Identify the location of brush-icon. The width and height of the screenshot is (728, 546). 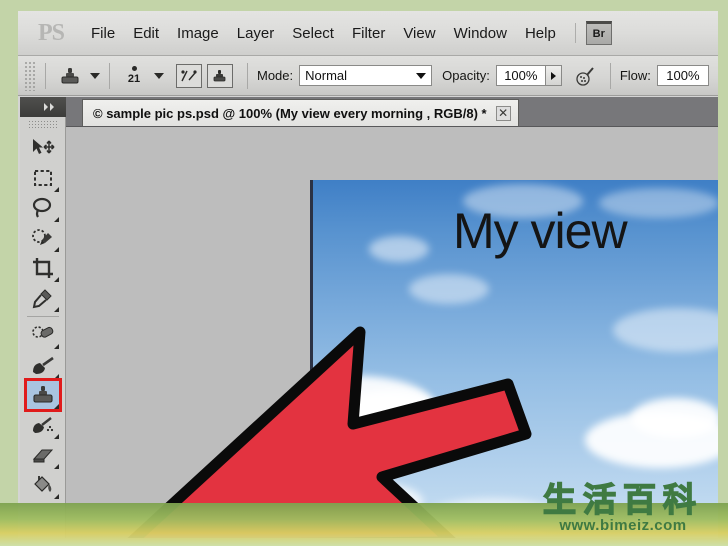
(43, 365).